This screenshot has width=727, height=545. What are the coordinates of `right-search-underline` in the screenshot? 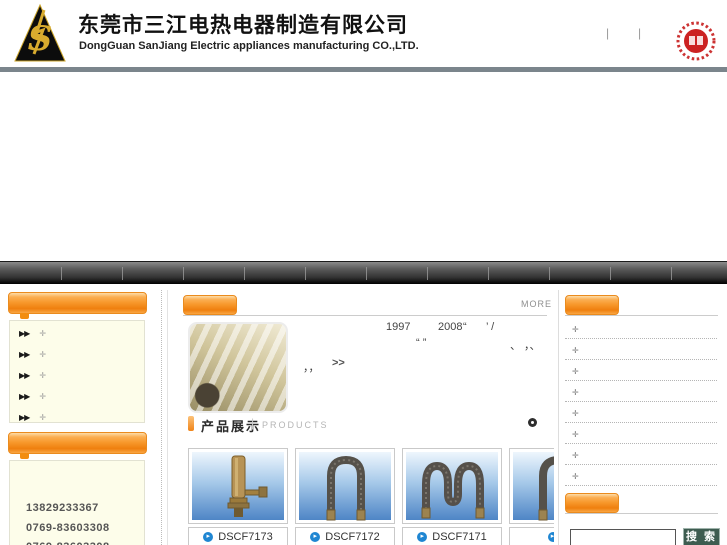 It's located at (641, 513).